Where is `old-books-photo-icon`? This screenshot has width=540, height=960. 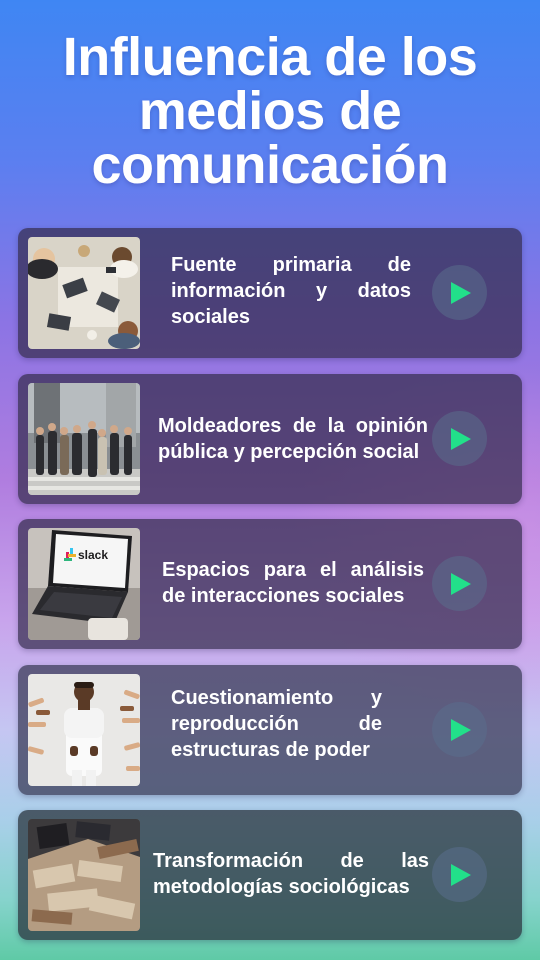
old-books-photo-icon is located at coordinates (84, 875).